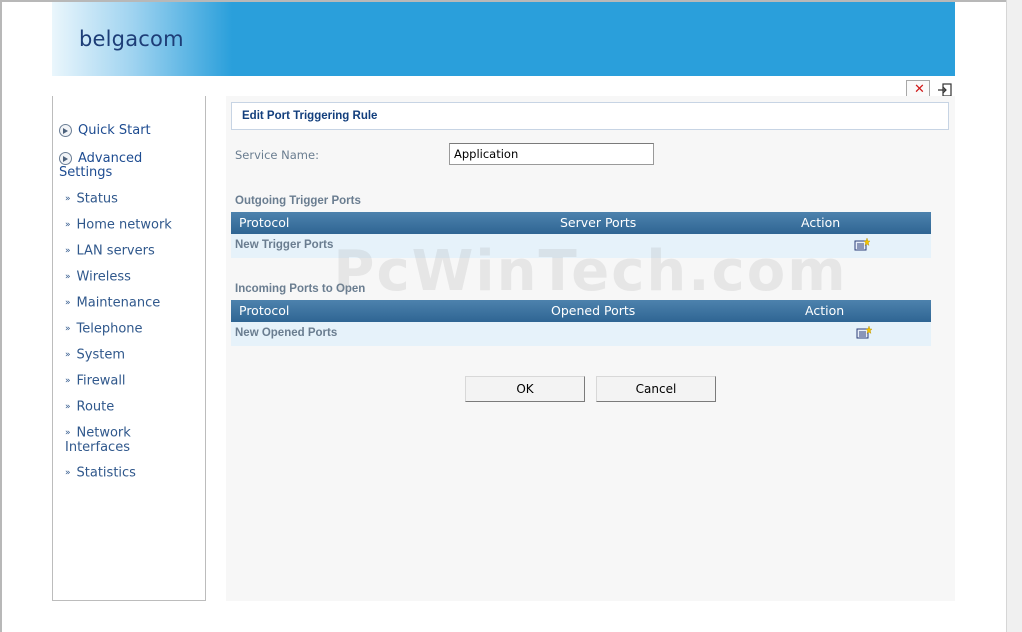 This screenshot has height=632, width=1022. What do you see at coordinates (581, 334) in the screenshot?
I see `incoming-new-row: New Opened Ports` at bounding box center [581, 334].